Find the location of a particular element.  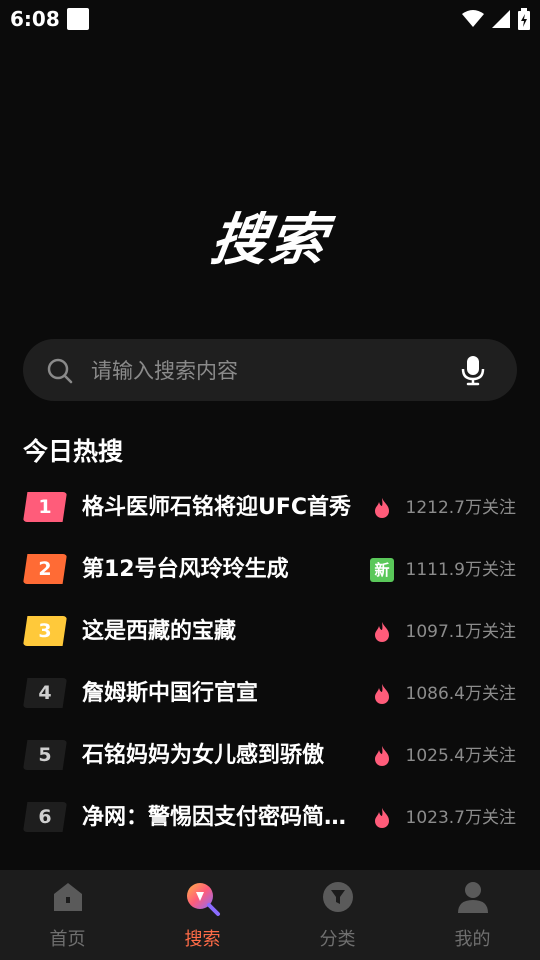

rank-badge: 2 is located at coordinates (45, 569).